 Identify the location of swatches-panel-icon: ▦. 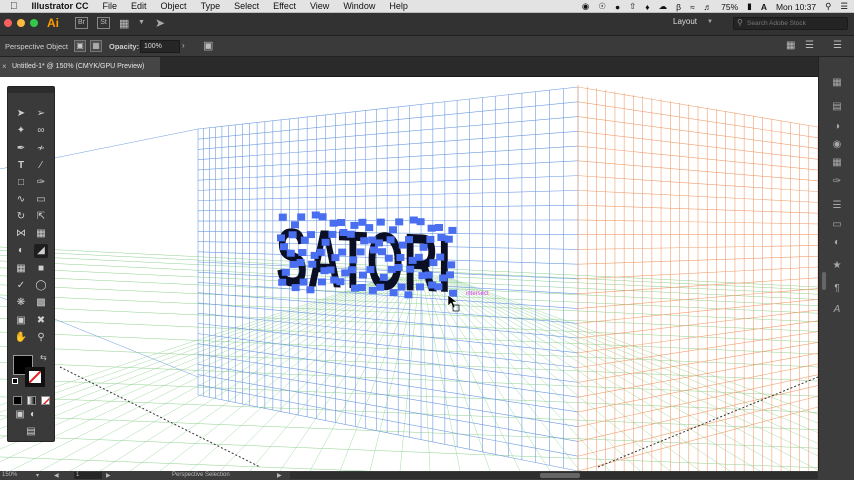
(837, 163).